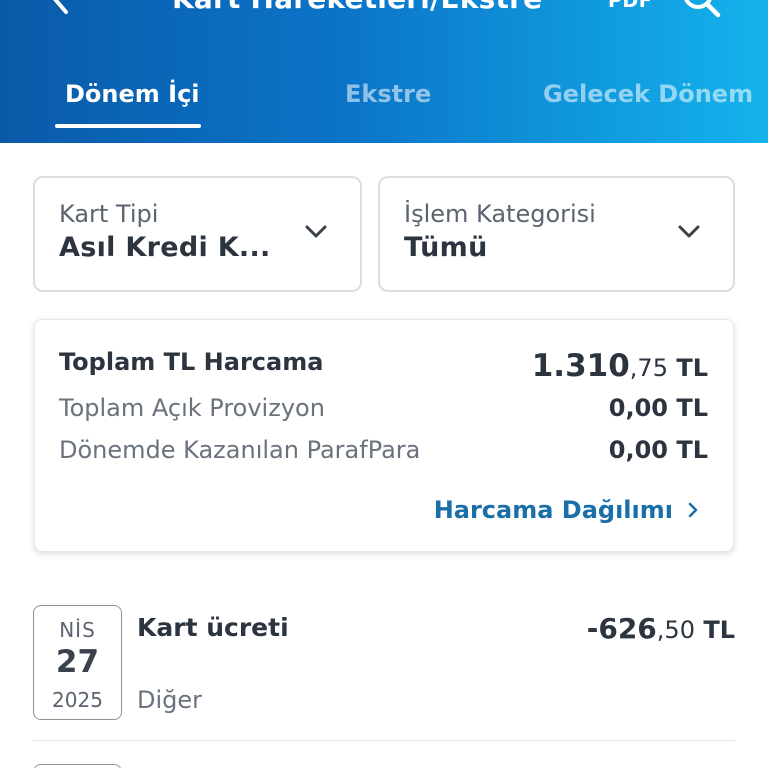 The image size is (768, 768). Describe the element at coordinates (714, 630) in the screenshot. I see `transaction-amount-currency: TL` at that location.